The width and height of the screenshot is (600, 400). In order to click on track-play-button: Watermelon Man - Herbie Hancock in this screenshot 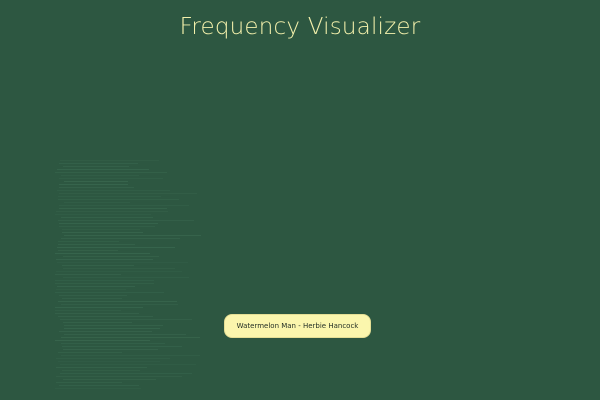, I will do `click(297, 326)`.